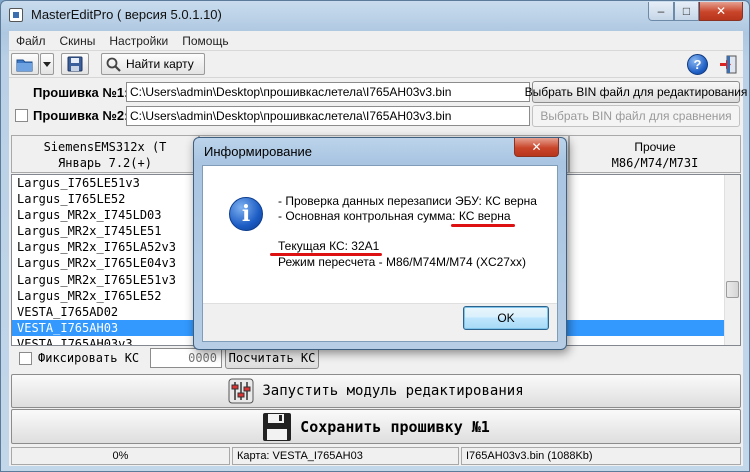  What do you see at coordinates (375, 15) in the screenshot?
I see `title-bar: MasterEditPro ( версия 5.0.1.10) – □ ✕` at bounding box center [375, 15].